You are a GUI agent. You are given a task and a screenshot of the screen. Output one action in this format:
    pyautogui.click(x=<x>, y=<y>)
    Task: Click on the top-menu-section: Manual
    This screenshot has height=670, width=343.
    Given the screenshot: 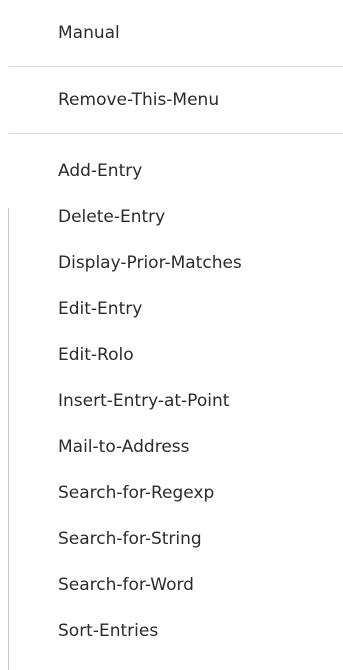 What is the action you would take?
    pyautogui.click(x=176, y=33)
    